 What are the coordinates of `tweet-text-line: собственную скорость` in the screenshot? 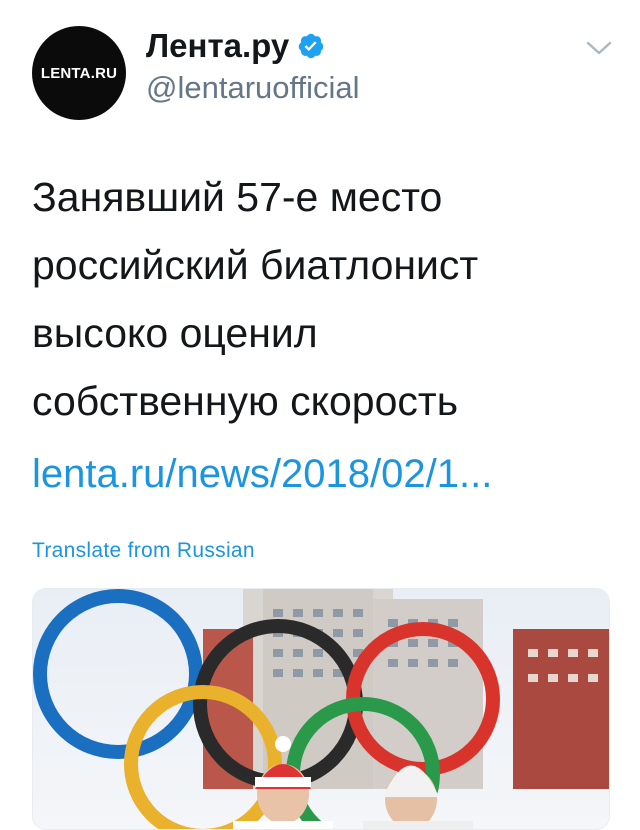 It's located at (245, 401).